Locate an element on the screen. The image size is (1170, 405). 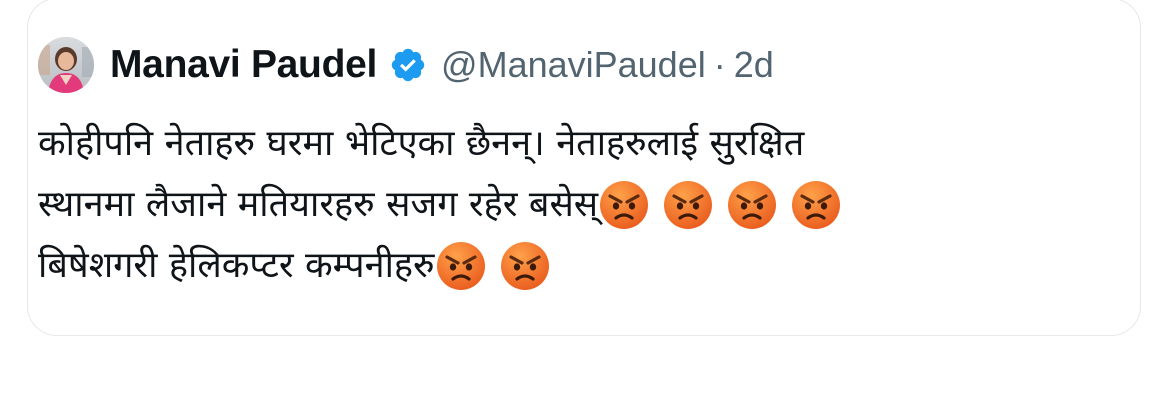
author-name: Manavi Paudel is located at coordinates (243, 65).